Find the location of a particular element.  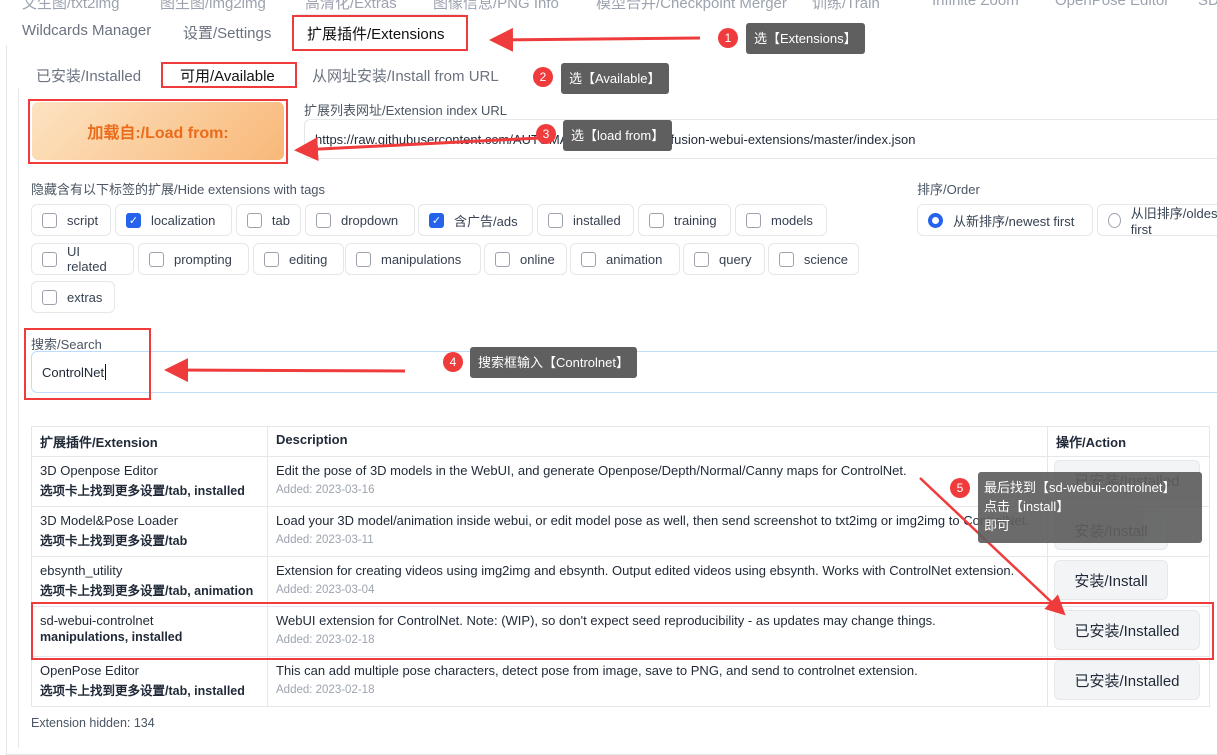

annotation-tooltip: 选【Available】 is located at coordinates (615, 78).